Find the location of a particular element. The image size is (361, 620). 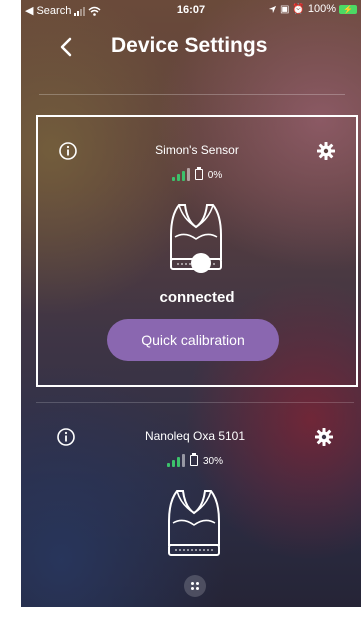

battery-level: 0% is located at coordinates (215, 175).